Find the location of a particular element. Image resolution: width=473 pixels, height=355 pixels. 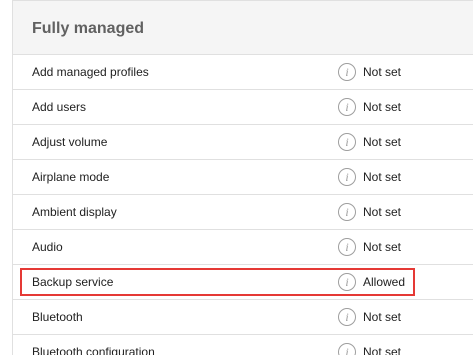

setting-row-add-managed-profiles: Add managed profiles i Not set is located at coordinates (243, 72).